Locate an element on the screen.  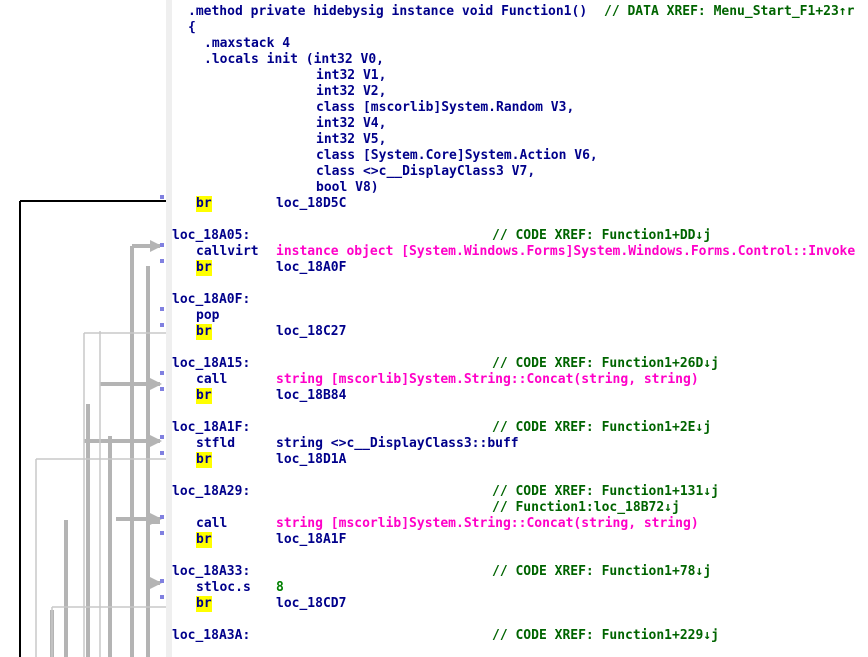
code-token: loc_18D1A is located at coordinates (311, 459).